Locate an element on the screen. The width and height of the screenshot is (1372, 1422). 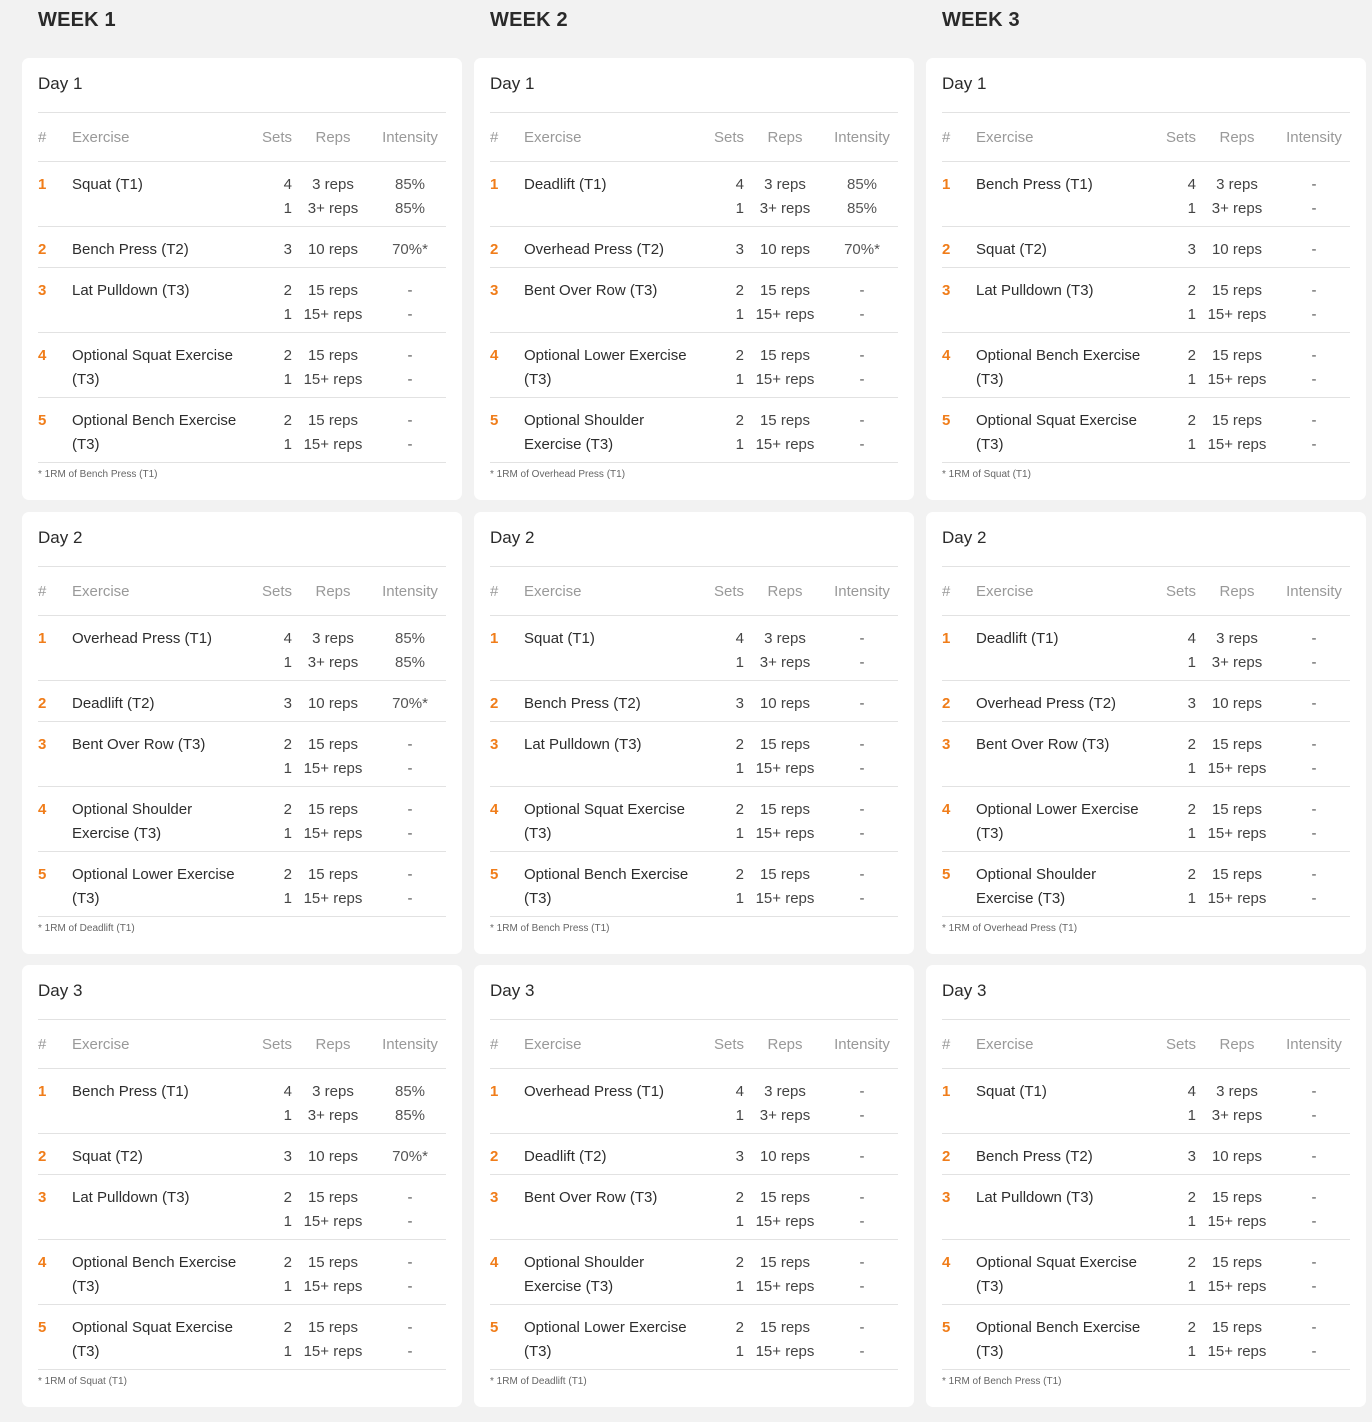
exercise-number: 1 is located at coordinates (946, 1091).